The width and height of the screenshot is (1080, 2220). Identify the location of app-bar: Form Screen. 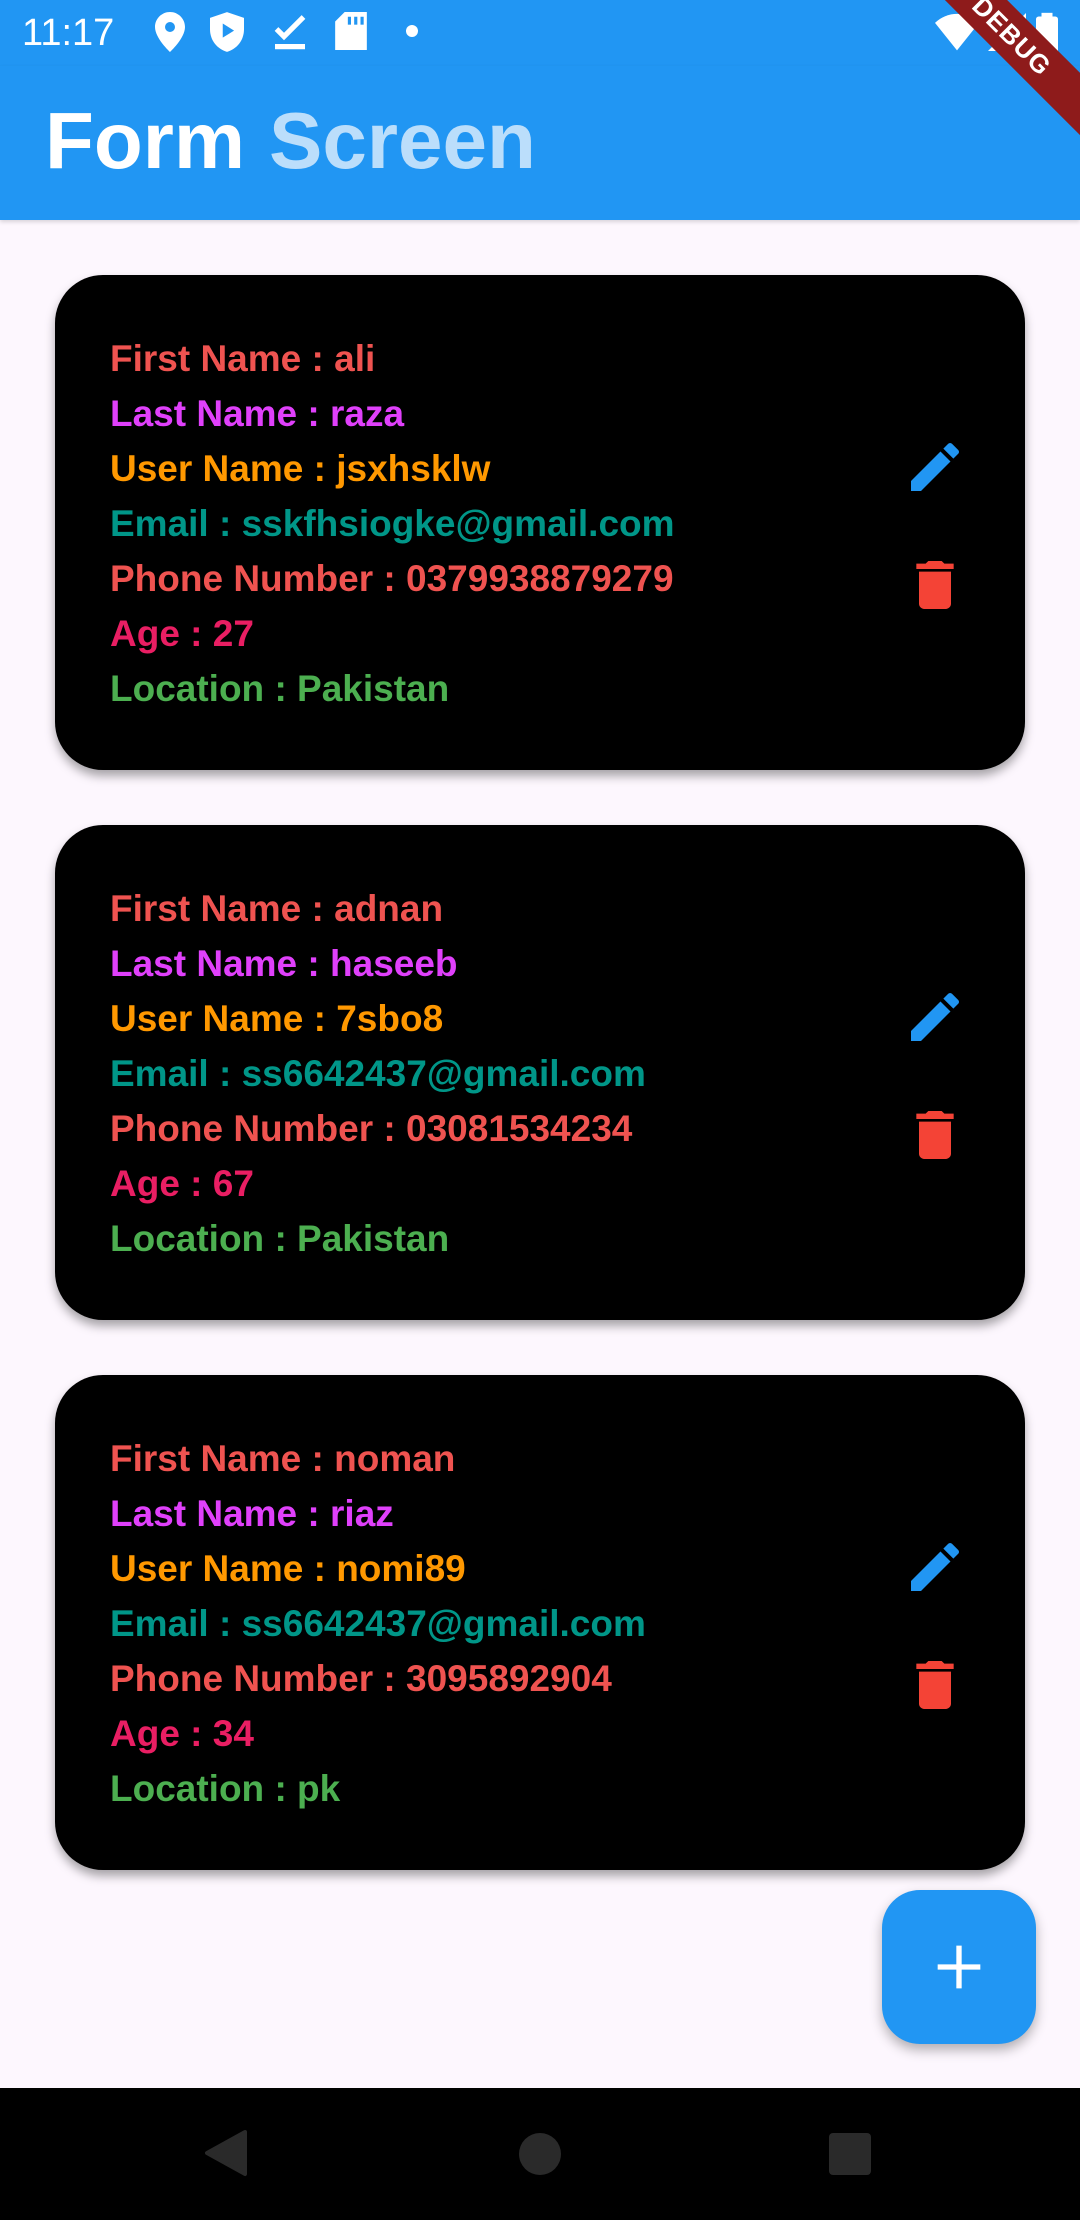
(540, 143).